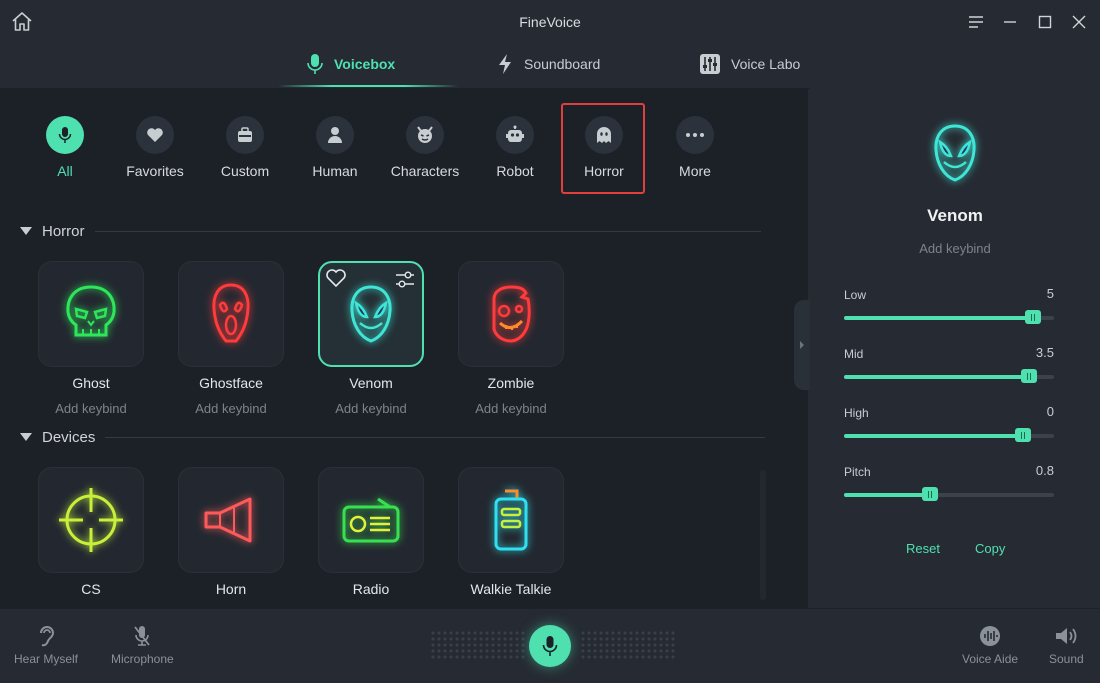 Image resolution: width=1100 pixels, height=683 pixels. I want to click on voice-card-zombie, so click(511, 314).